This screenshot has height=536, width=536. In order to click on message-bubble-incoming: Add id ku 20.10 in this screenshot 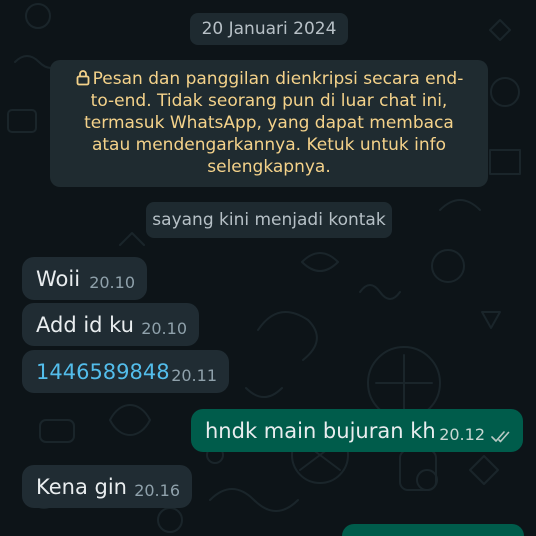, I will do `click(110, 324)`.